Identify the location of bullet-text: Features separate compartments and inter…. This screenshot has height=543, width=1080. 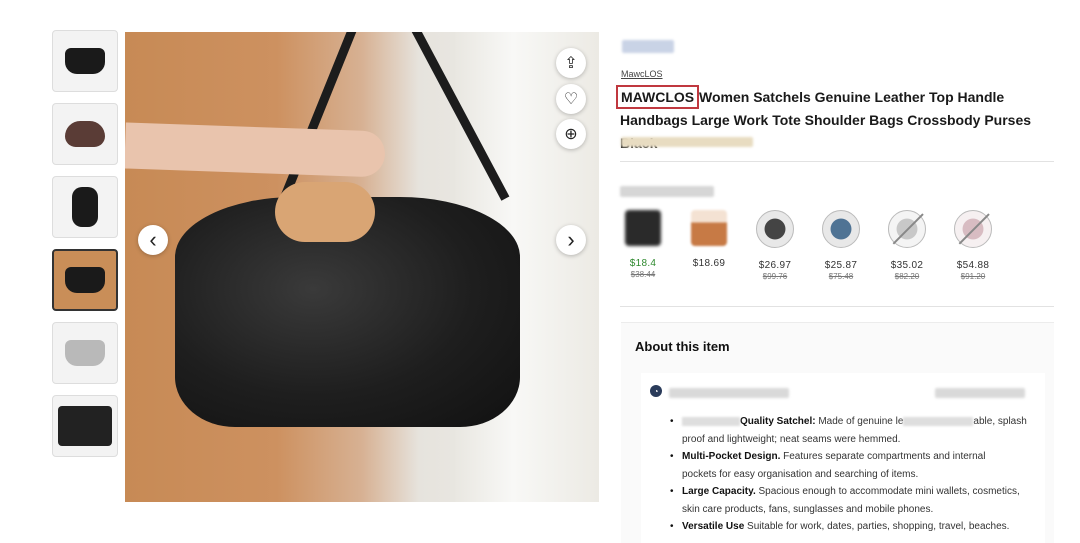
(883, 456).